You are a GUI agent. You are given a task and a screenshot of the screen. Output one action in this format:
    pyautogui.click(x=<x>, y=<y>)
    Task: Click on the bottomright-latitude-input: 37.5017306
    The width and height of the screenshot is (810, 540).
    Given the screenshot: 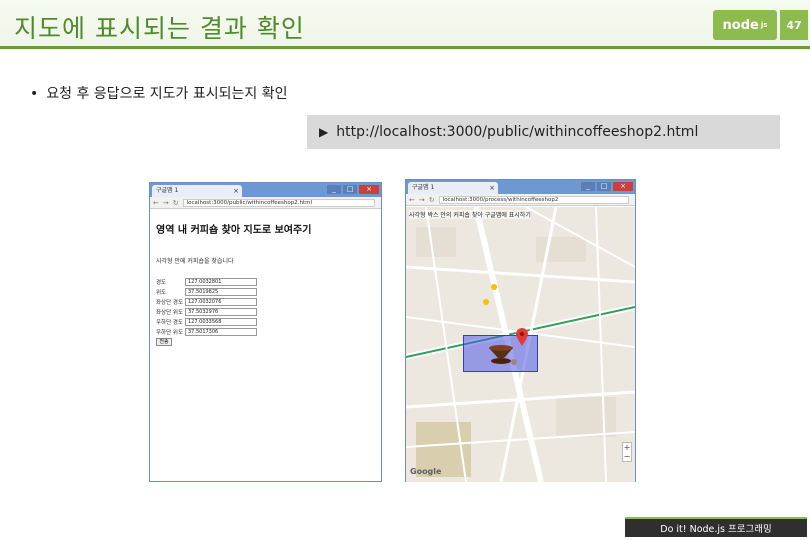 What is the action you would take?
    pyautogui.click(x=221, y=331)
    